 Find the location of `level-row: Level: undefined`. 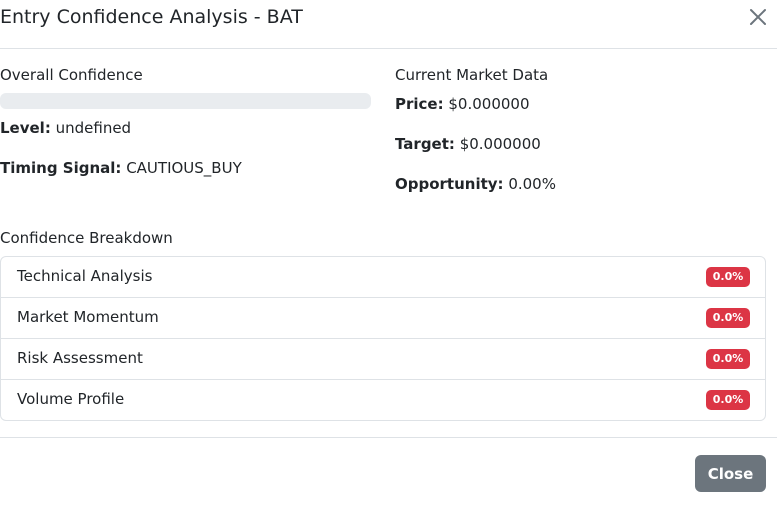

level-row: Level: undefined is located at coordinates (65, 128).